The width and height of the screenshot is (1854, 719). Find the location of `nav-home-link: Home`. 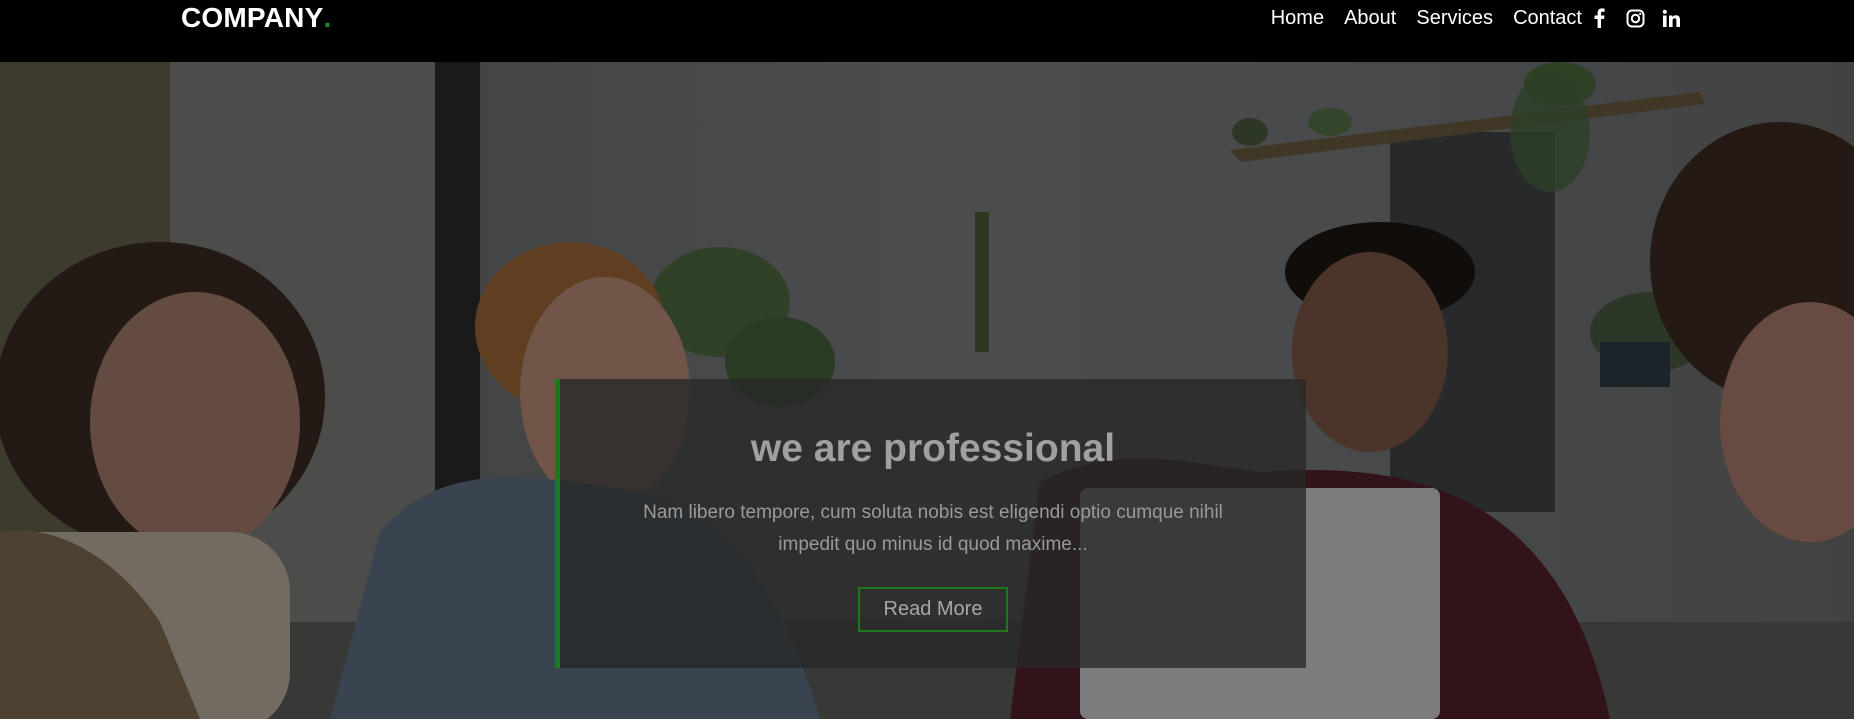

nav-home-link: Home is located at coordinates (1297, 18).